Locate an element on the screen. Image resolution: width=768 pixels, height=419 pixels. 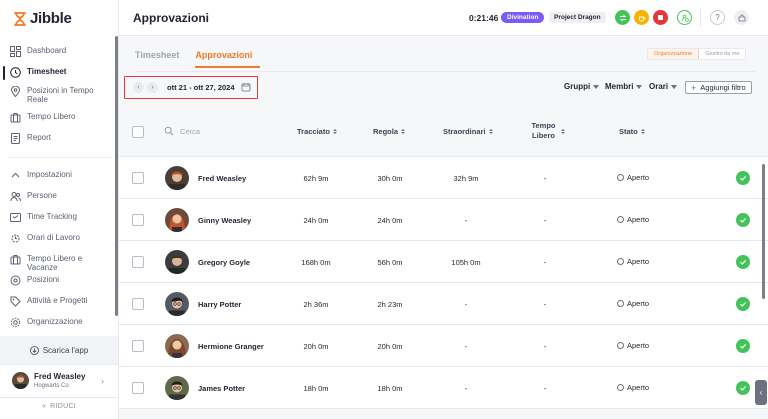
sidebar-item-label: Posizioni in Tempo Reale is located at coordinates (60, 95).